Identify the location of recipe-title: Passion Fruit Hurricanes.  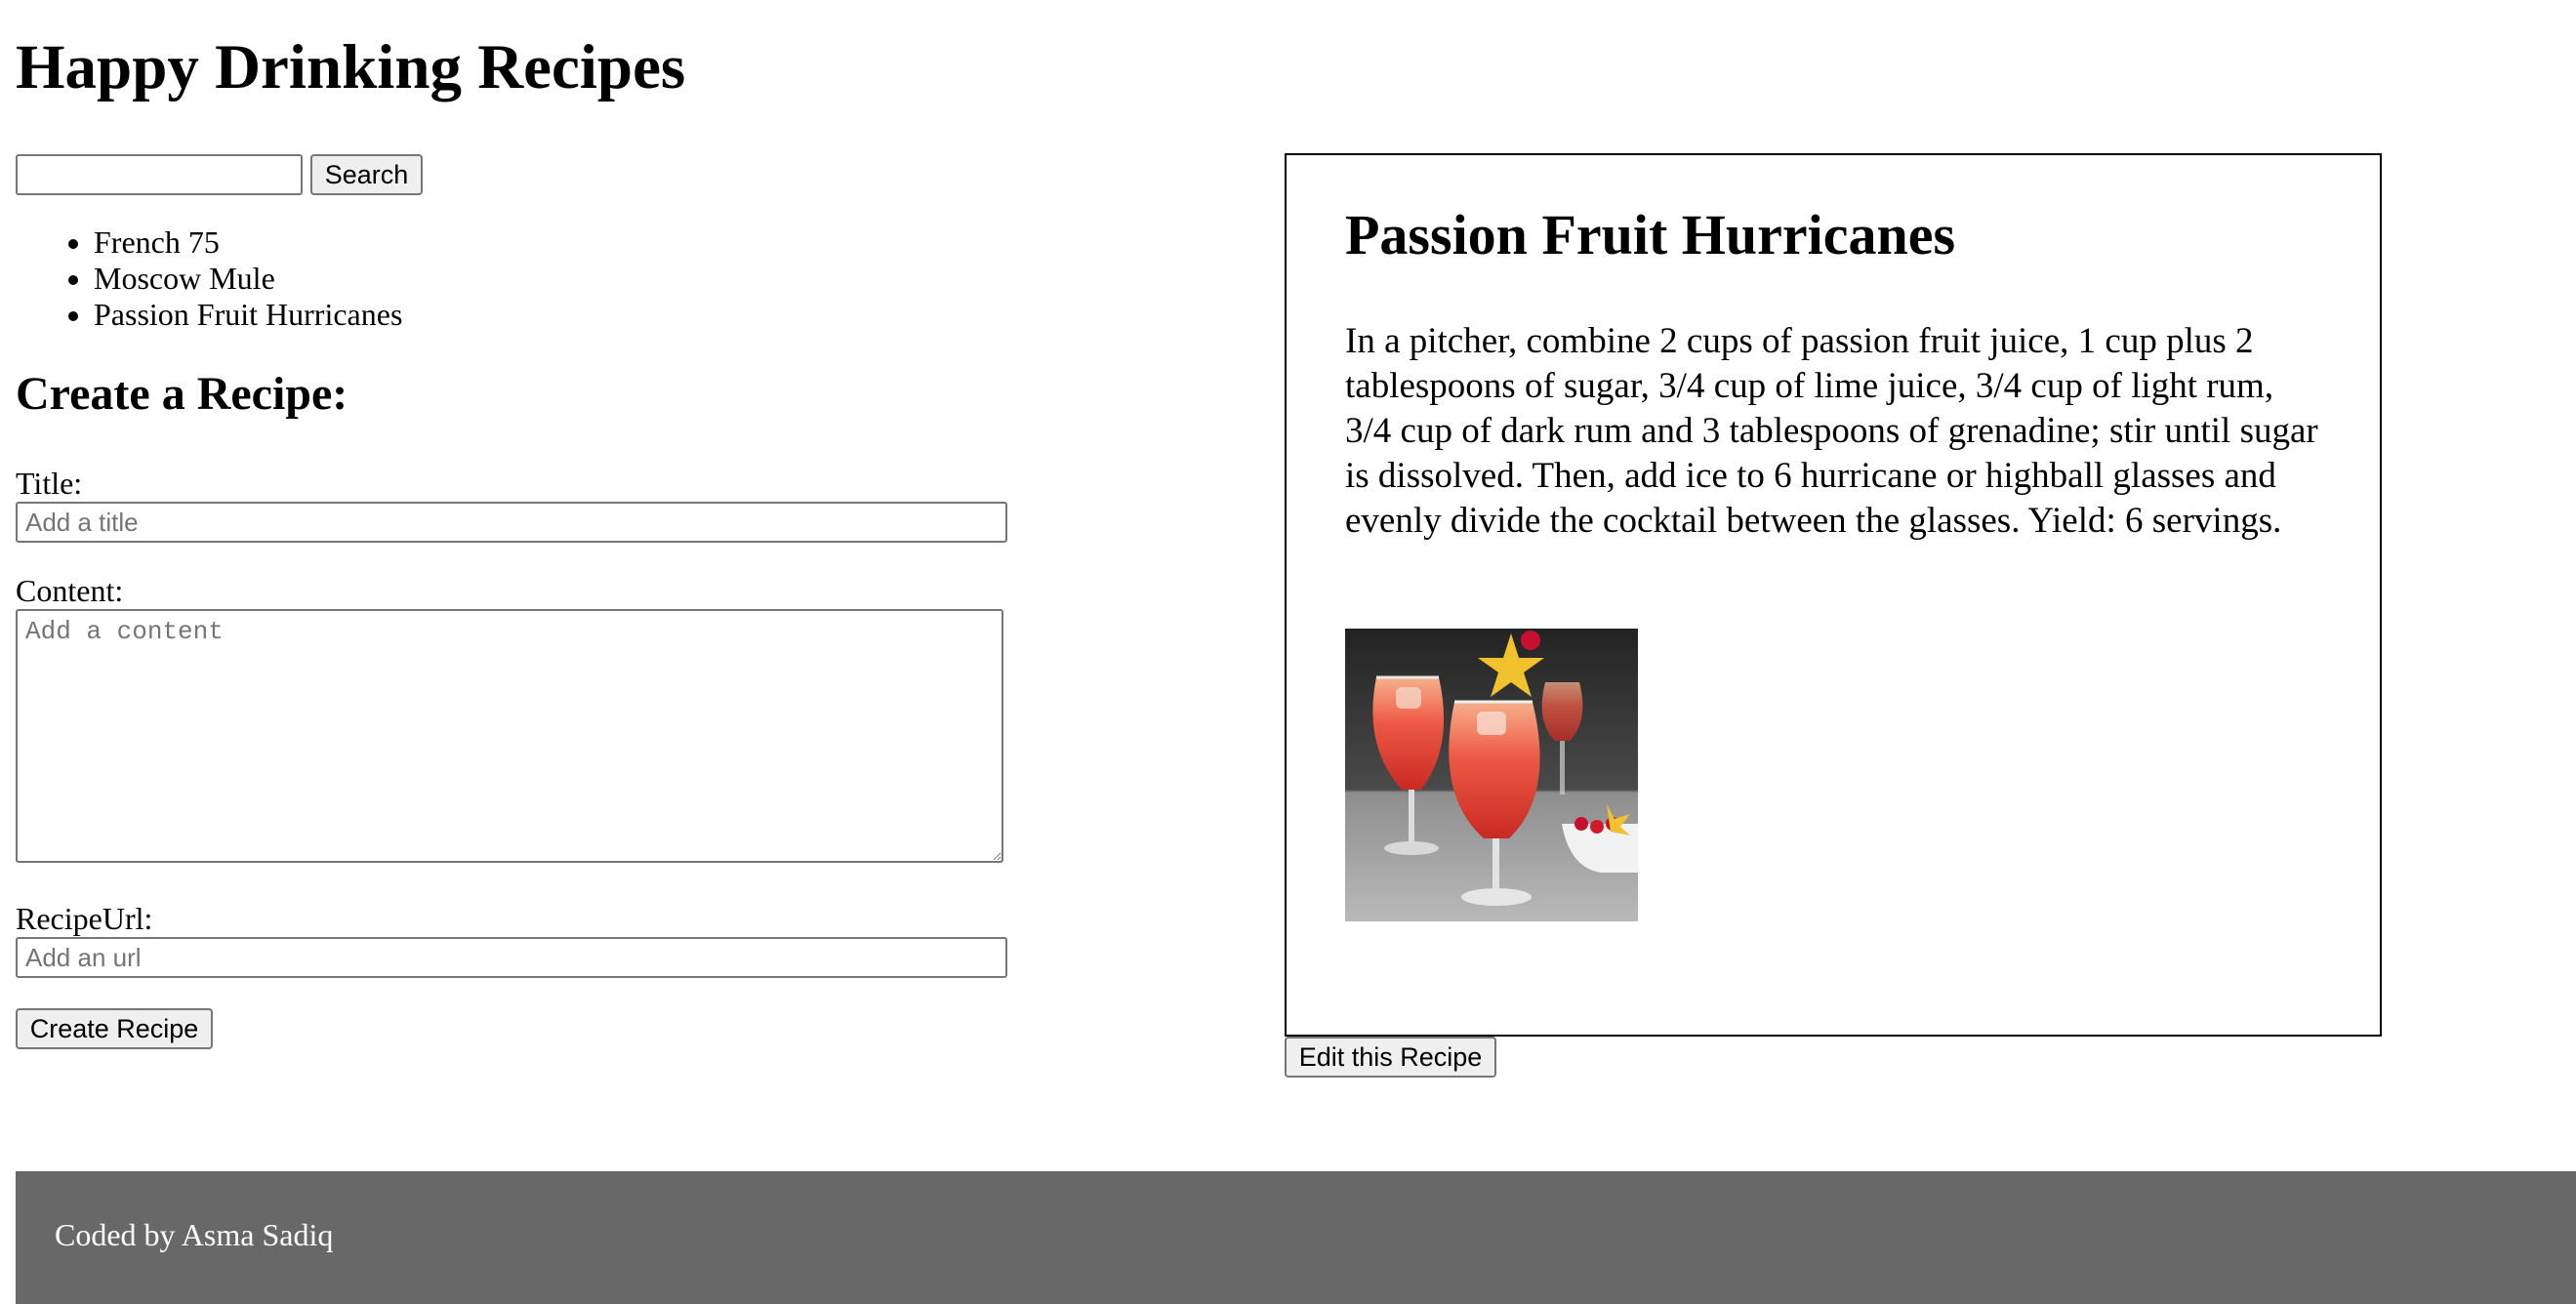
(1650, 235).